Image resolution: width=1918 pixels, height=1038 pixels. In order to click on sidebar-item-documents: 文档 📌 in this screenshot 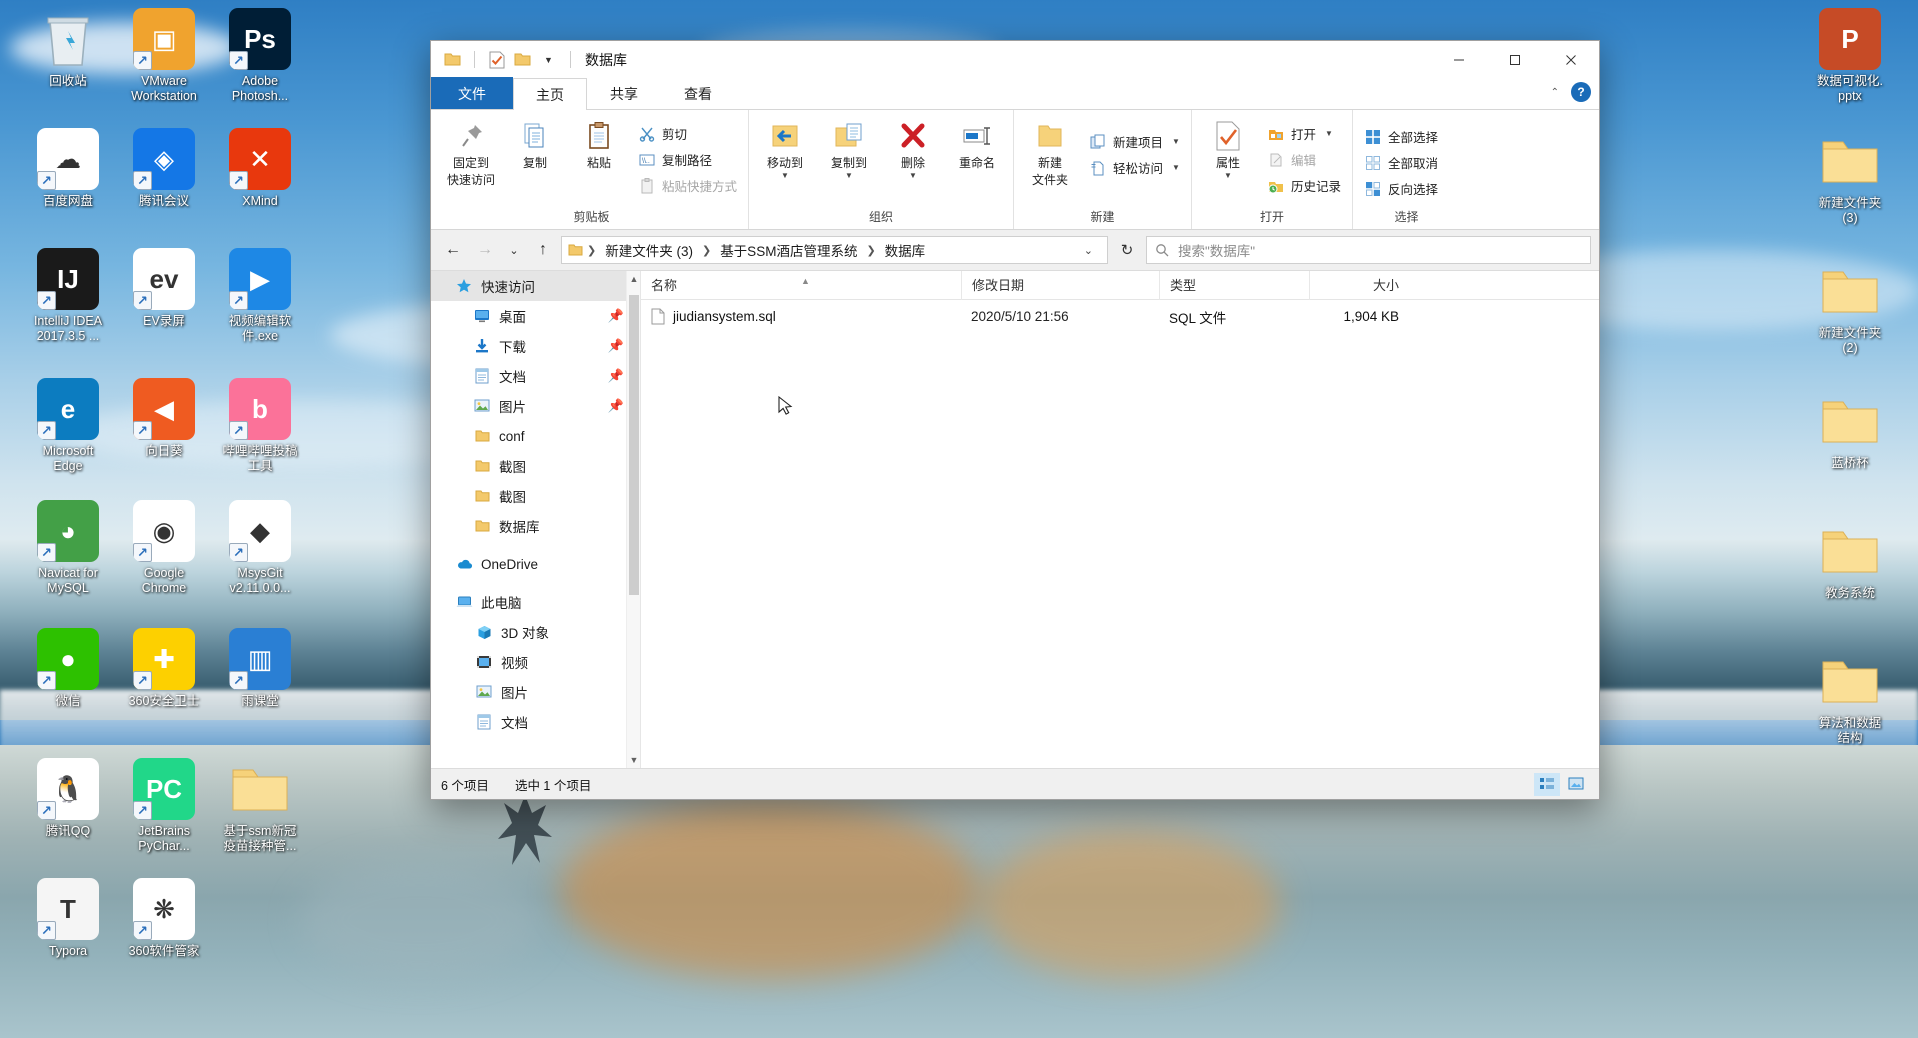, I will do `click(535, 376)`.